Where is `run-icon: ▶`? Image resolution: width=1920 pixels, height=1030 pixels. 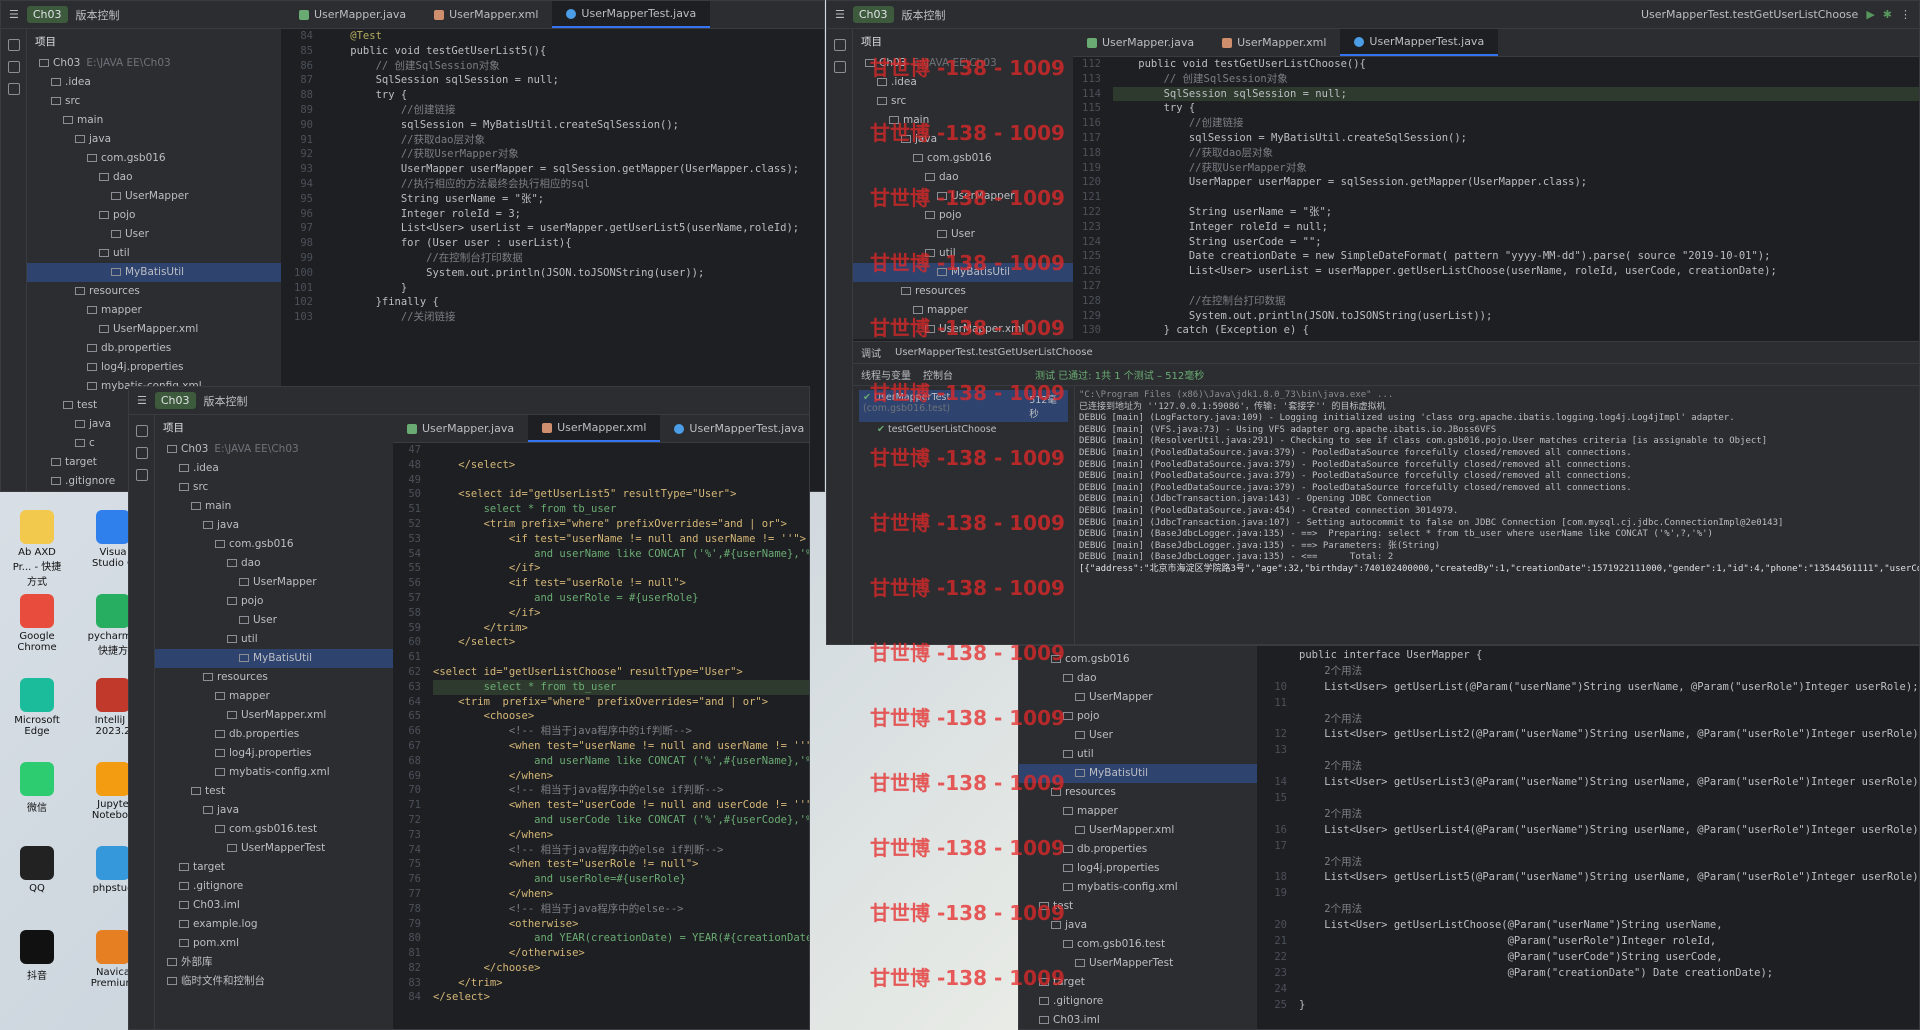
run-icon: ▶ is located at coordinates (1870, 14).